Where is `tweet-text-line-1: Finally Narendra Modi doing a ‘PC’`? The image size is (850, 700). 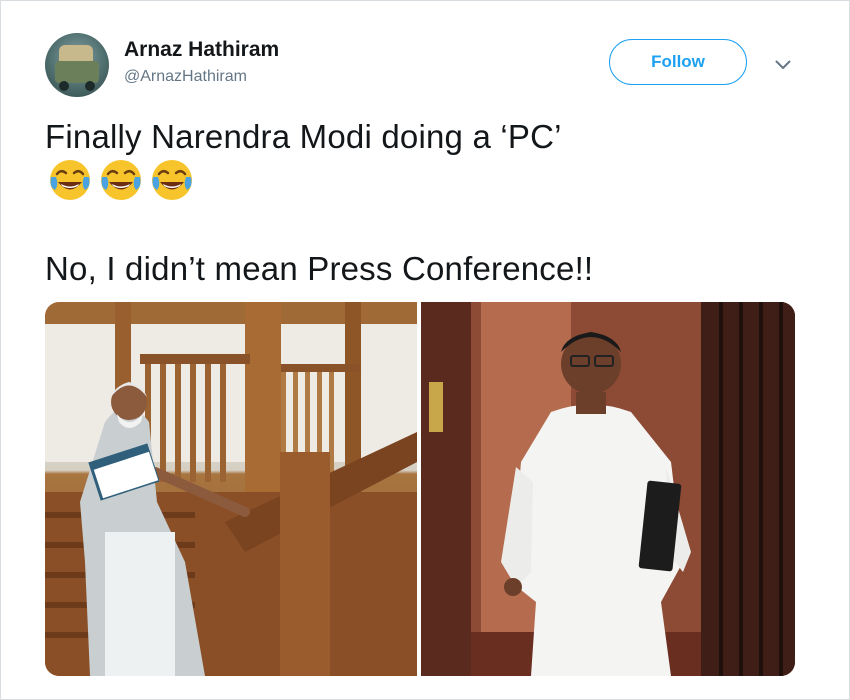 tweet-text-line-1: Finally Narendra Modi doing a ‘PC’ is located at coordinates (303, 136).